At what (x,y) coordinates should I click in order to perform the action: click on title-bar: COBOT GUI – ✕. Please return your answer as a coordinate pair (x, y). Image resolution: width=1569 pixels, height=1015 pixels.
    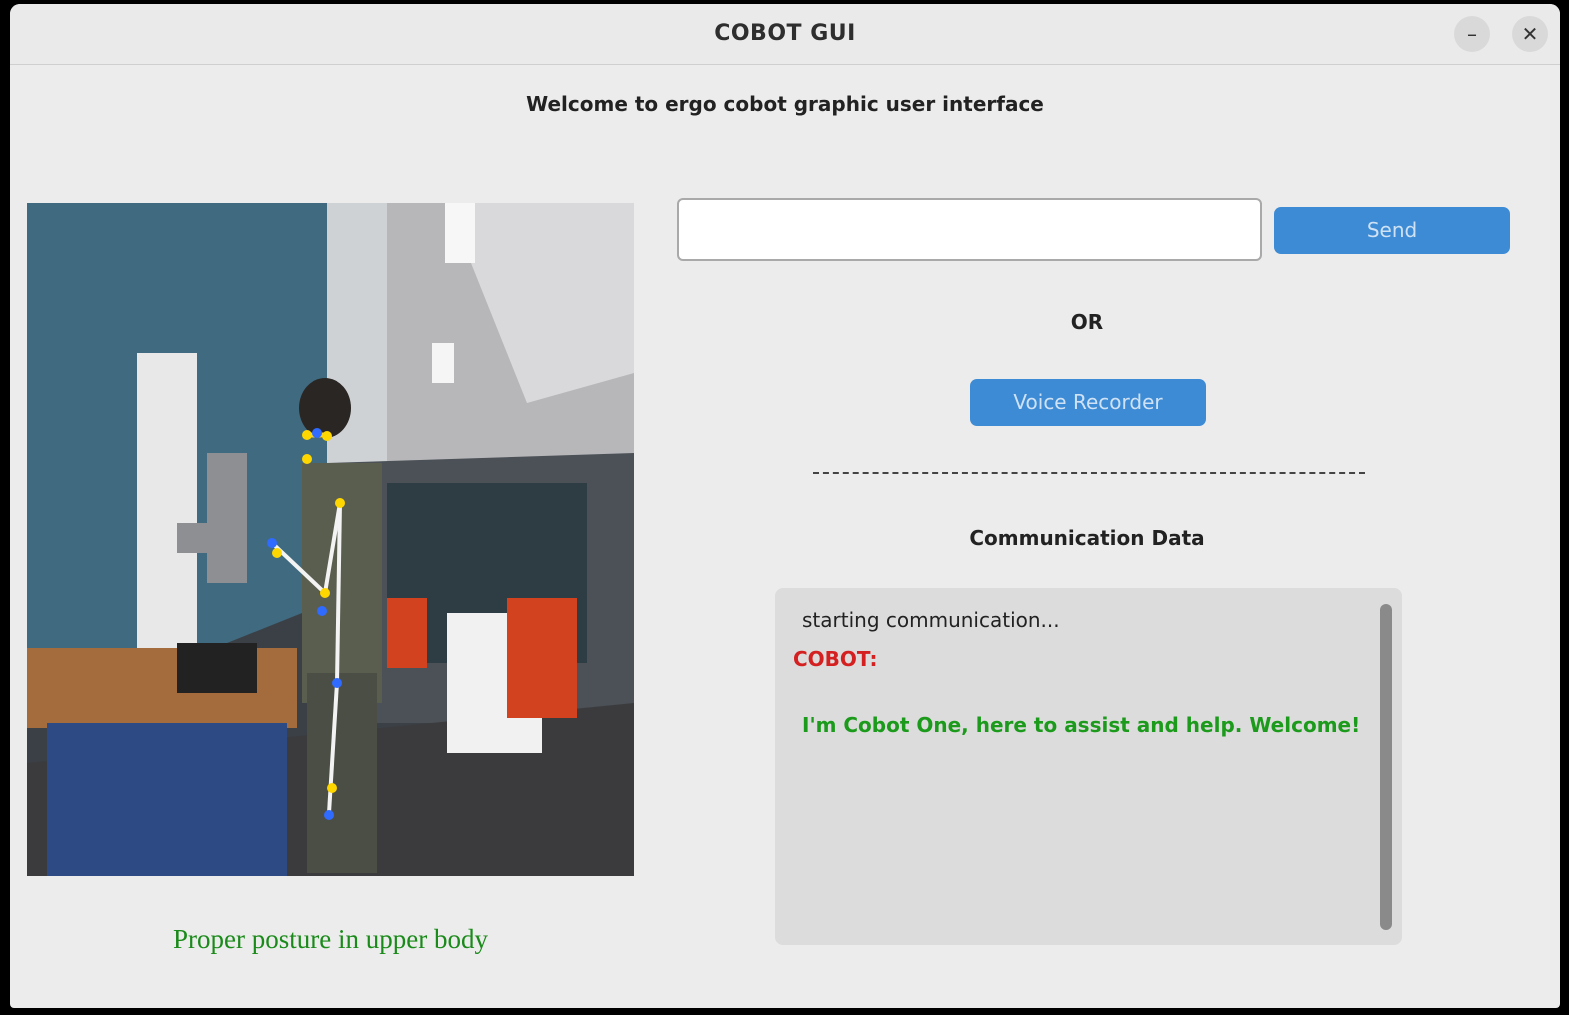
    Looking at the image, I should click on (785, 34).